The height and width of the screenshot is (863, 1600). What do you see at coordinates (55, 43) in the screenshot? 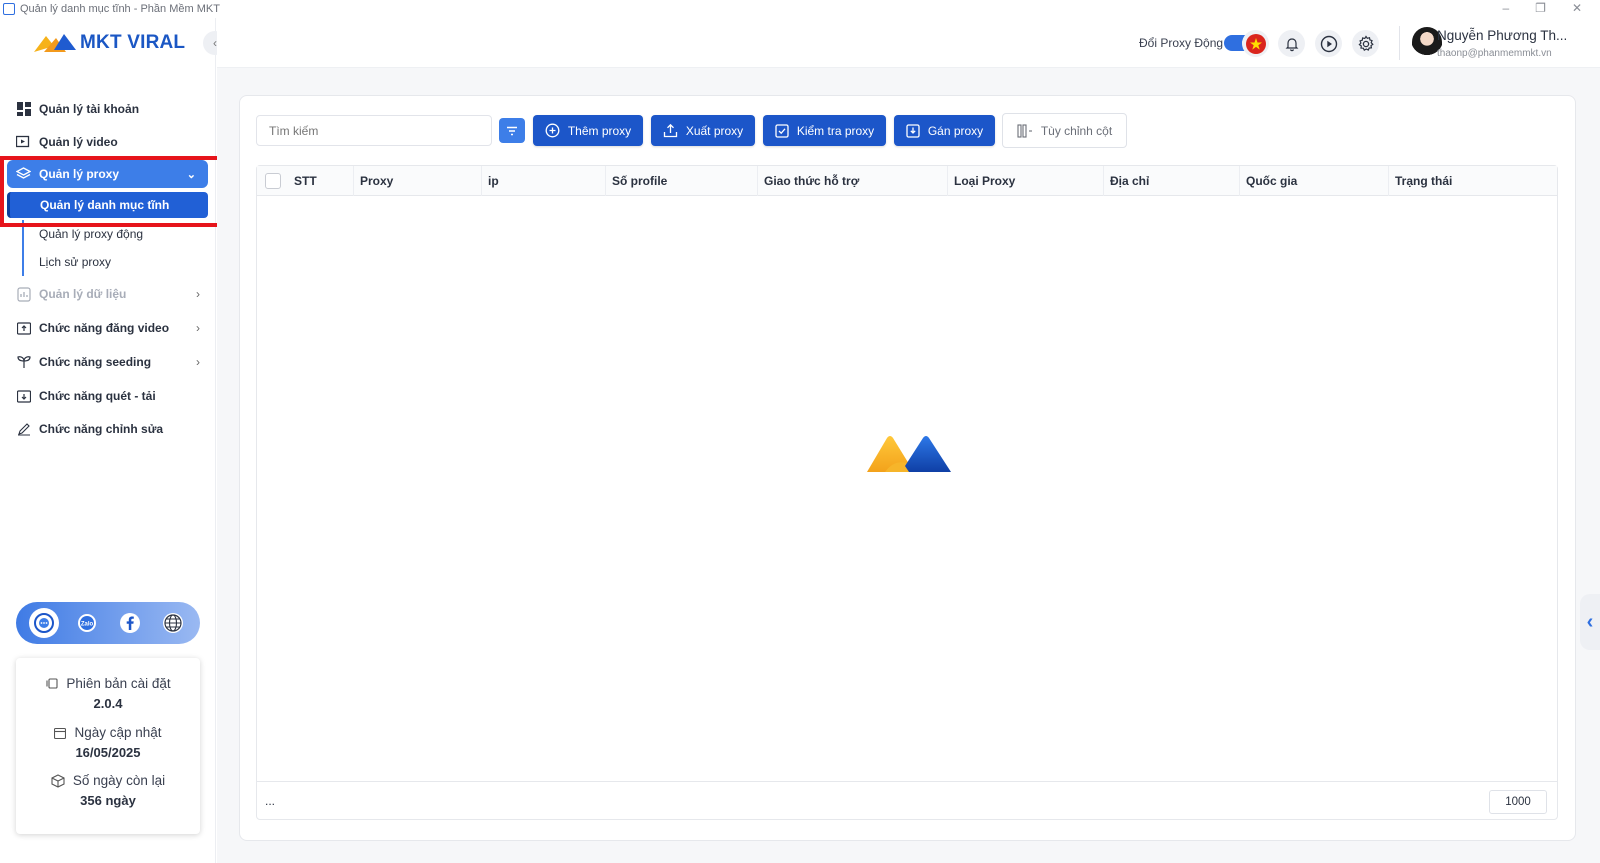
I see `logo-mark-icon` at bounding box center [55, 43].